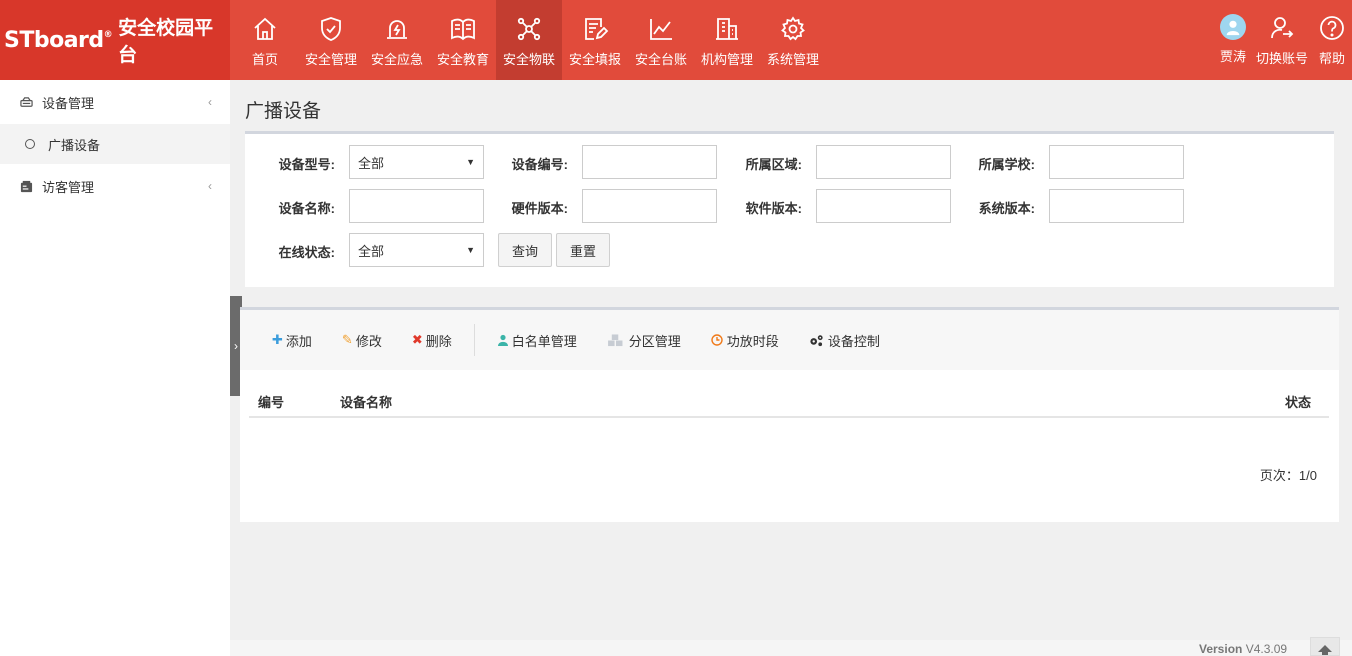  Describe the element at coordinates (30, 144) in the screenshot. I see `circle-icon` at that location.